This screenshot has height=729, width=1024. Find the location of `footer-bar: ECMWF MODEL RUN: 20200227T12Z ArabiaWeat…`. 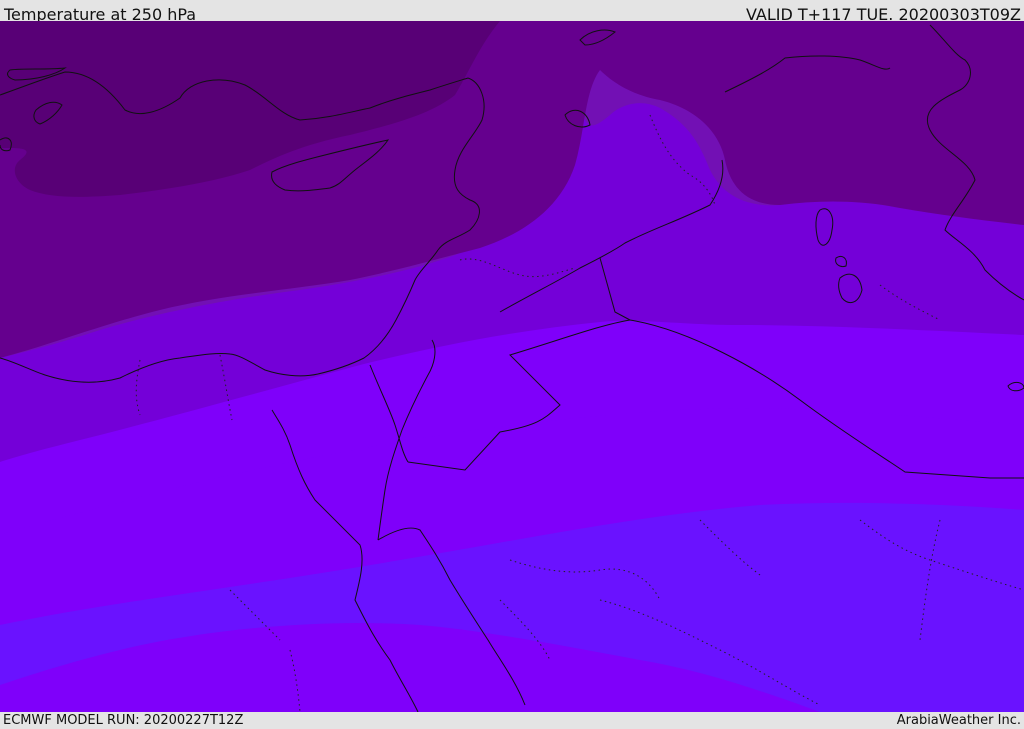

footer-bar: ECMWF MODEL RUN: 20200227T12Z ArabiaWeat… is located at coordinates (512, 720).